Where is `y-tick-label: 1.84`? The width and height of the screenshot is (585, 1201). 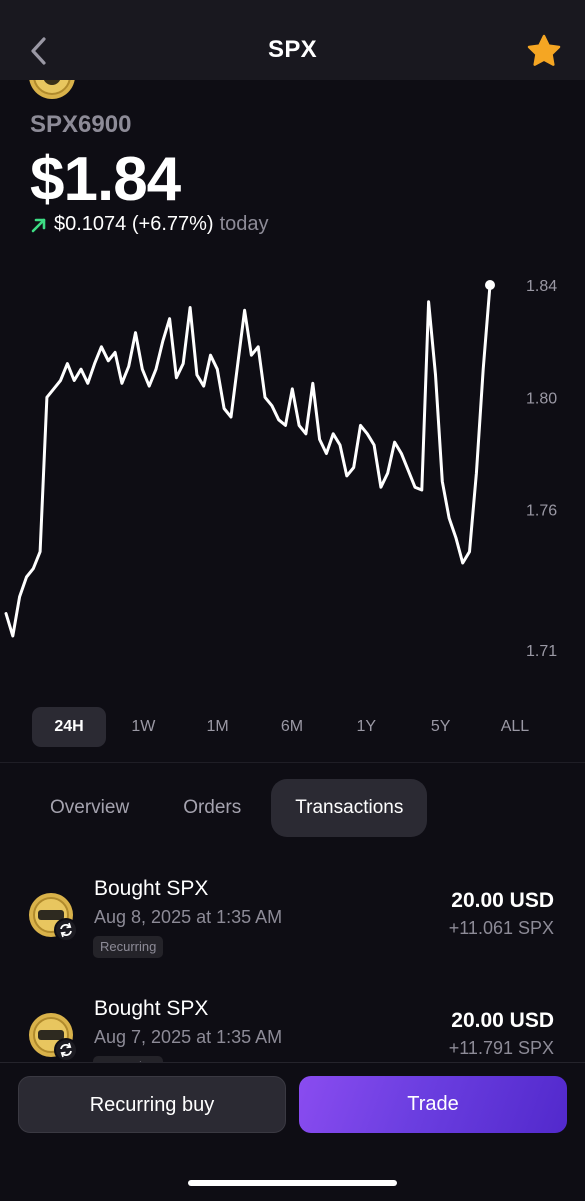 y-tick-label: 1.84 is located at coordinates (541, 286).